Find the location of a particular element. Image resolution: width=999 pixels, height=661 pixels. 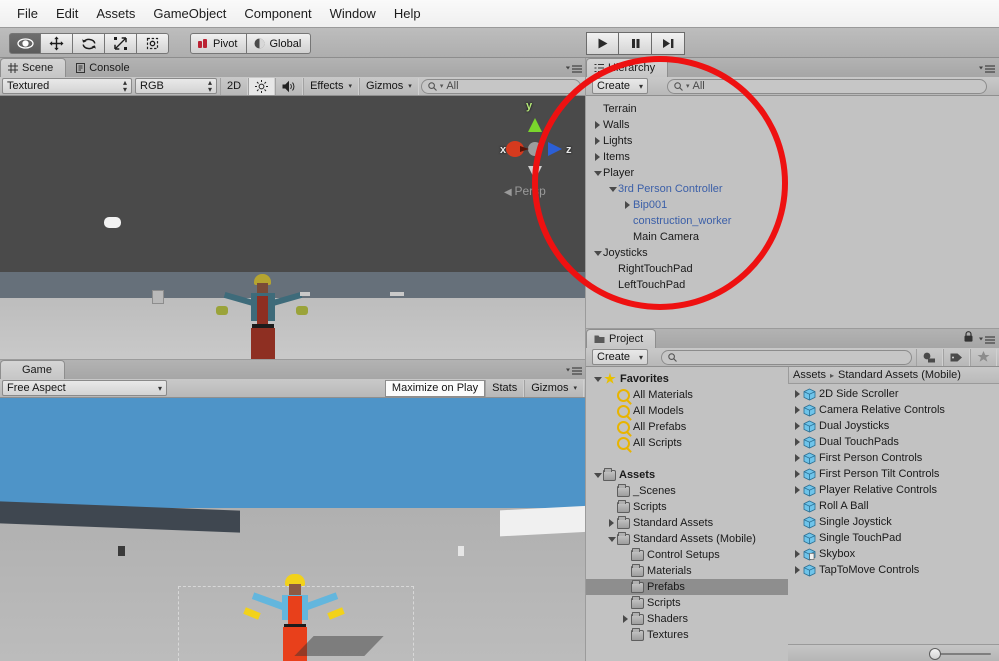

global-toggle-button: Global is located at coordinates (279, 43).